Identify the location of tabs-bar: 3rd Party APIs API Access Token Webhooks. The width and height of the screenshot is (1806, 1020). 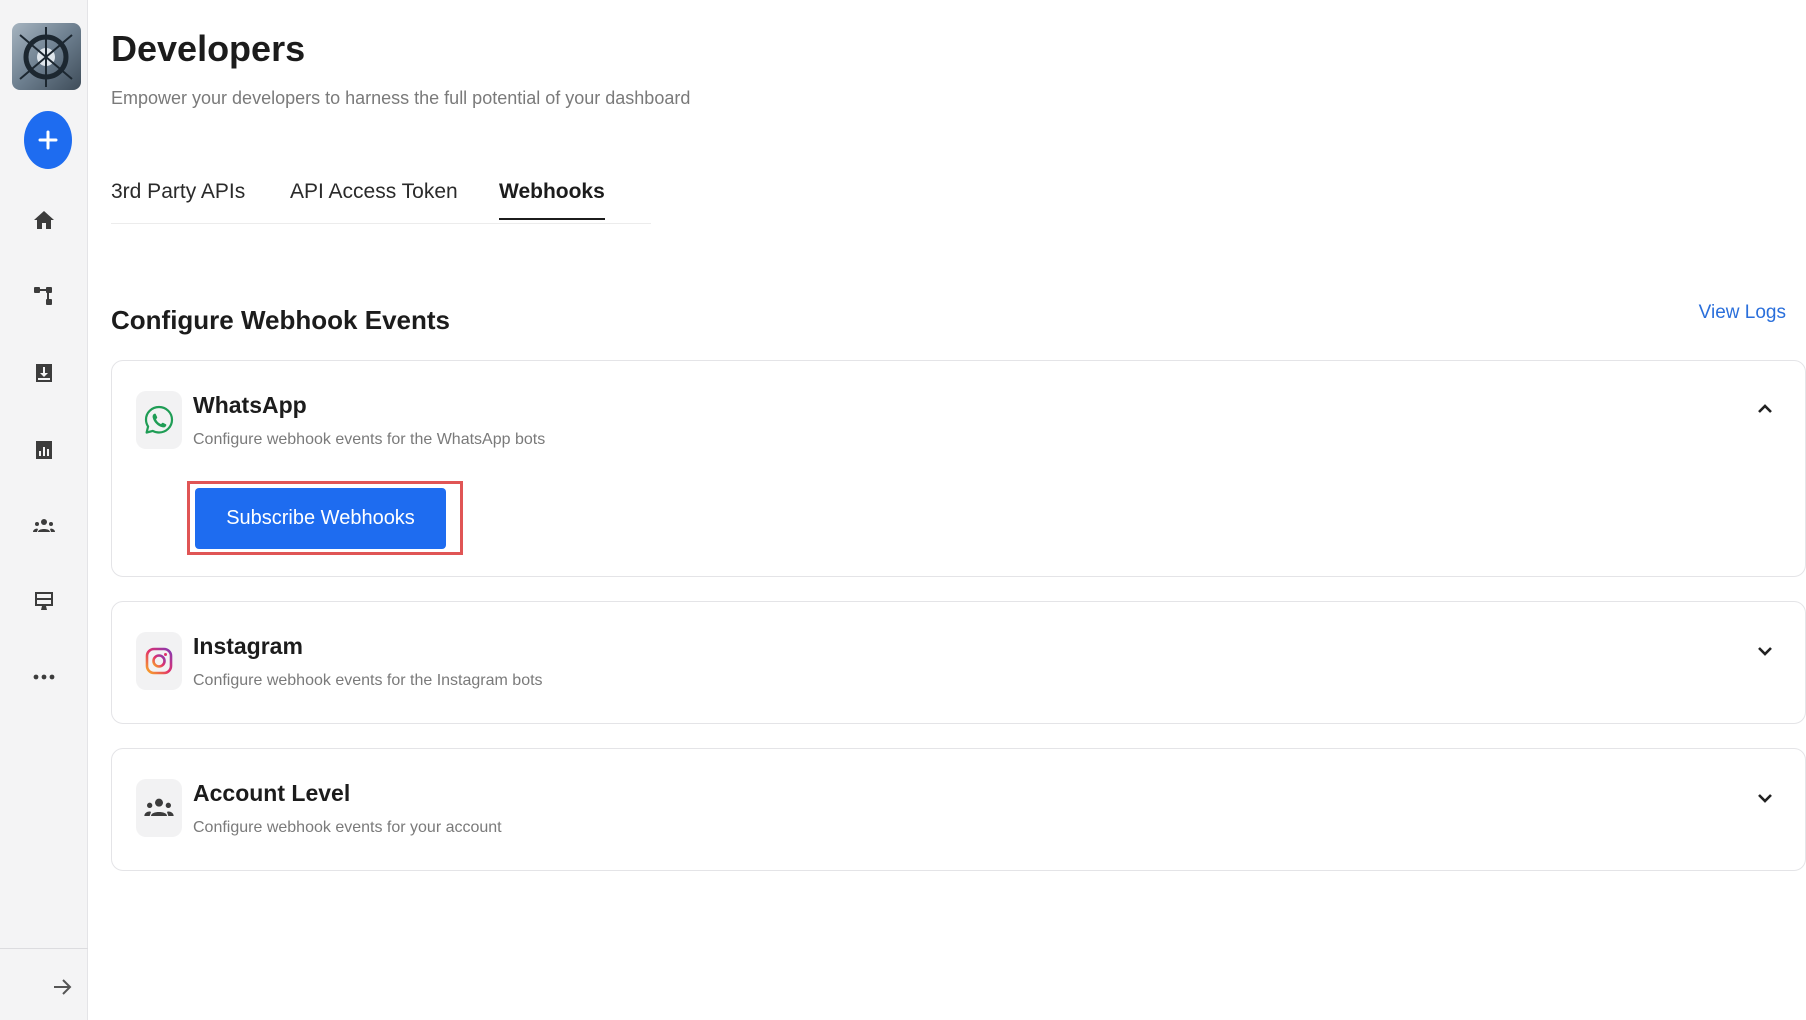
(381, 200).